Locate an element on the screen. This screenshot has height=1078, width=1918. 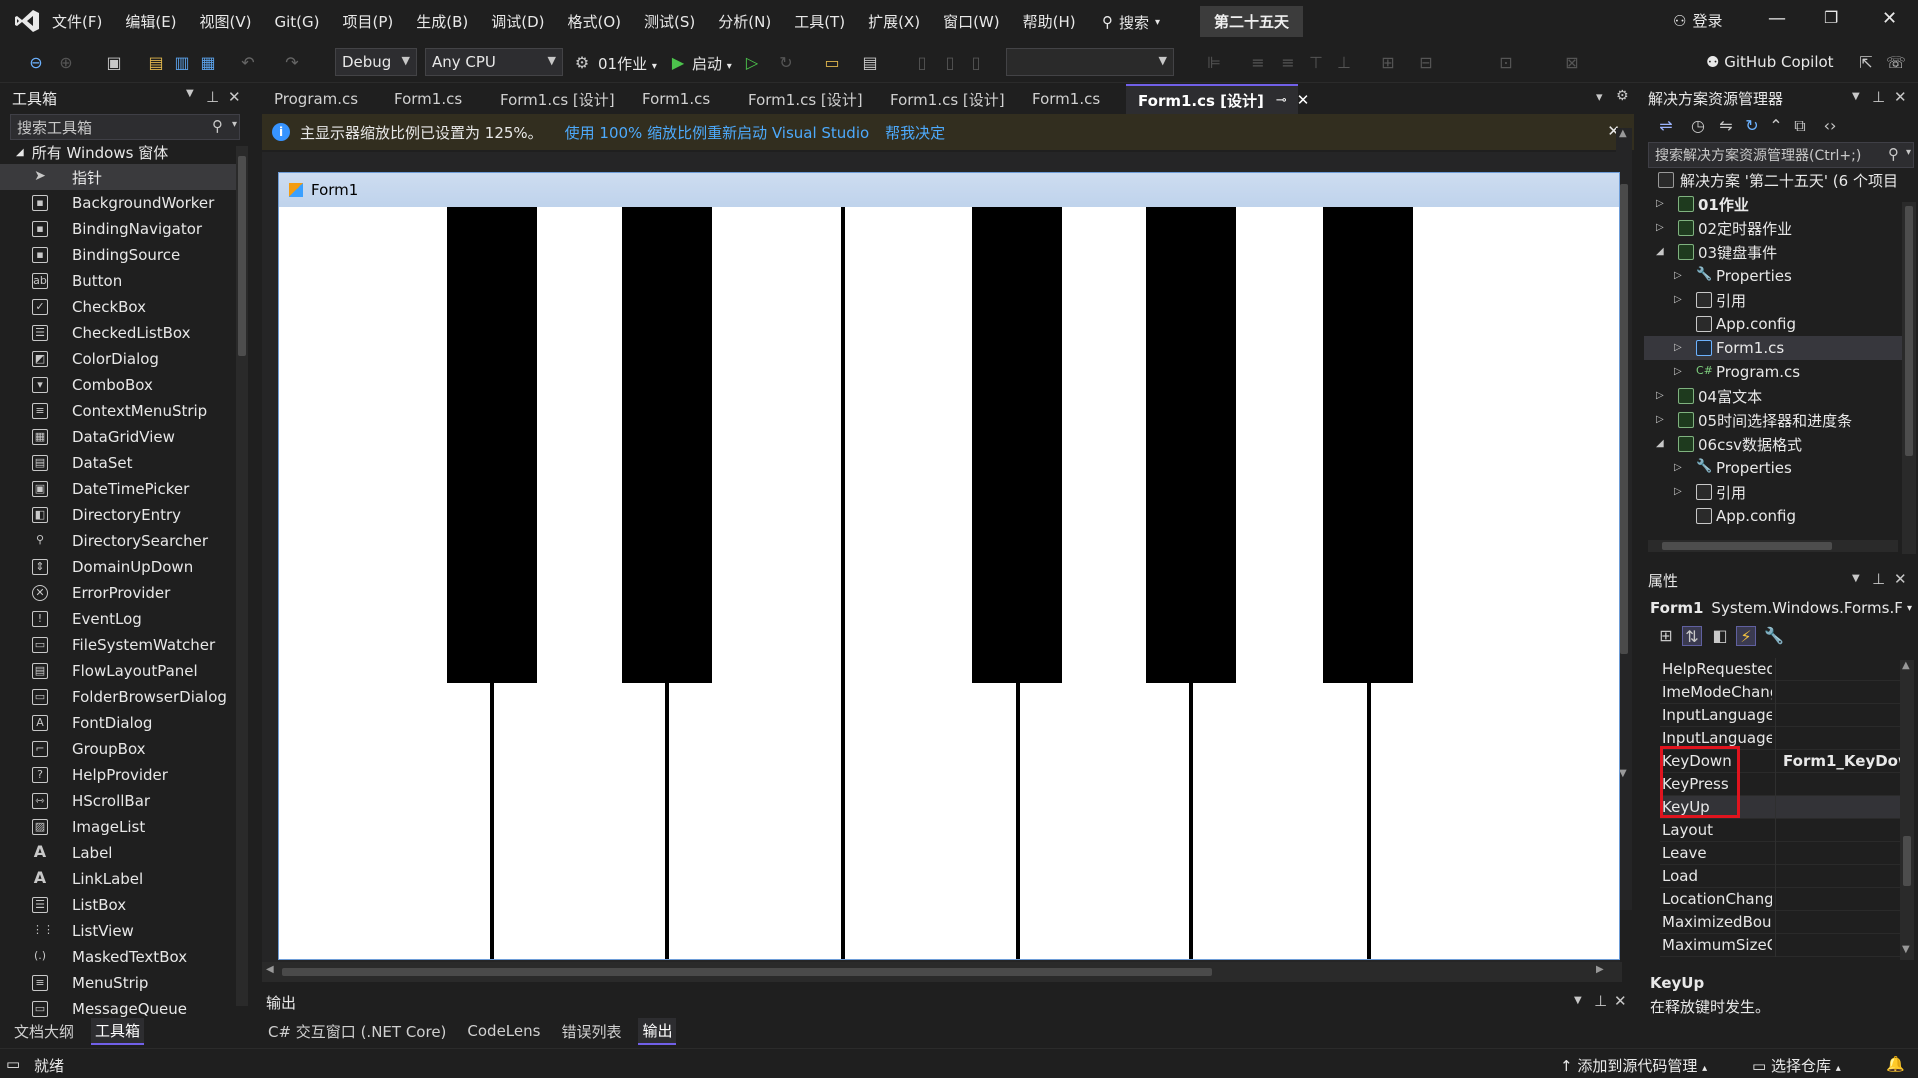
solution-search-input: 搜索解决方案资源管理器(Ctrl+;) ⚲ ▾ is located at coordinates (1781, 155).